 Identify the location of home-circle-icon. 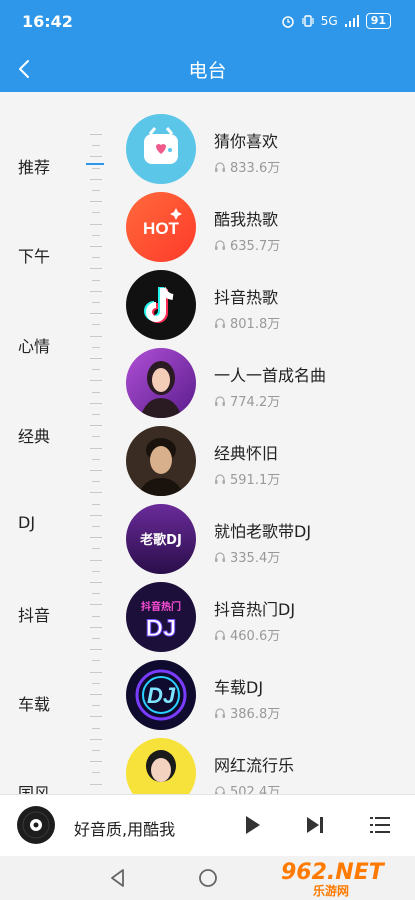
(208, 878).